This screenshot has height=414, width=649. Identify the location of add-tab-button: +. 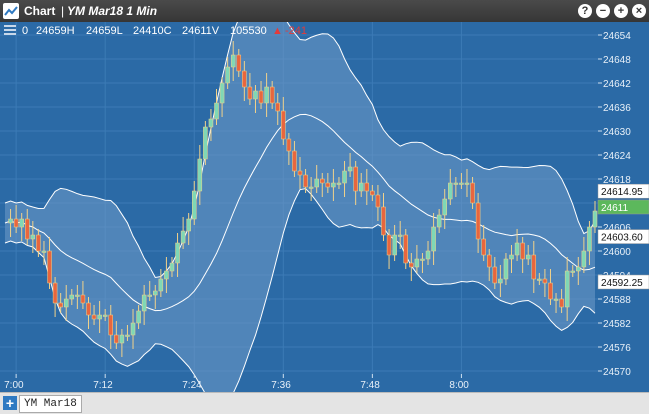
(10, 403).